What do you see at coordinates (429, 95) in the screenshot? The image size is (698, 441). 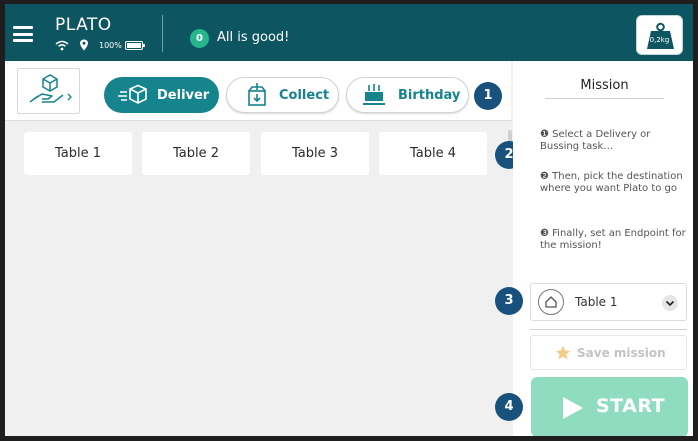 I see `birthday-label: Birthday` at bounding box center [429, 95].